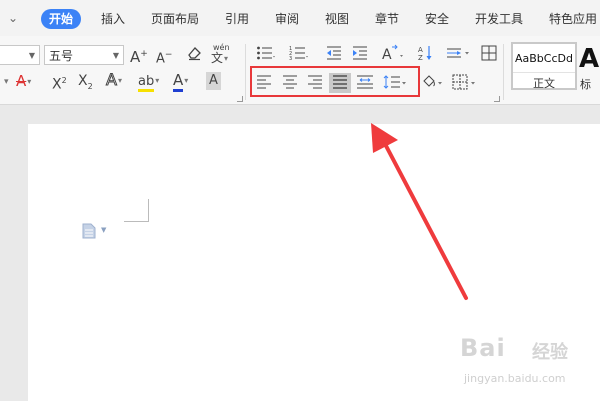  Describe the element at coordinates (550, 352) in the screenshot. I see `watermark-suffix: 经验` at that location.